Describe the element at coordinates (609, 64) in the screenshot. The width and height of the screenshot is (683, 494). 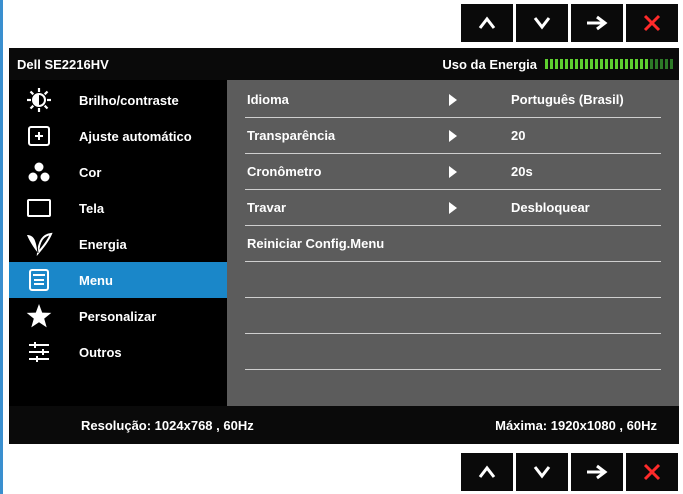
I see `energy-usage-meter` at that location.